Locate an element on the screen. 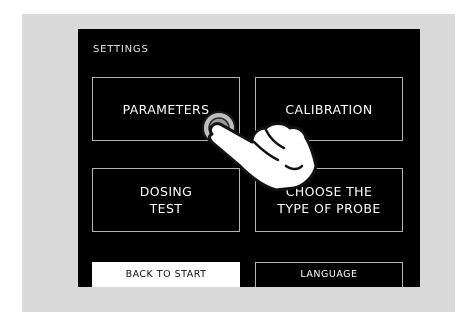  dosing-test-button: DOSING TEST is located at coordinates (166, 200).